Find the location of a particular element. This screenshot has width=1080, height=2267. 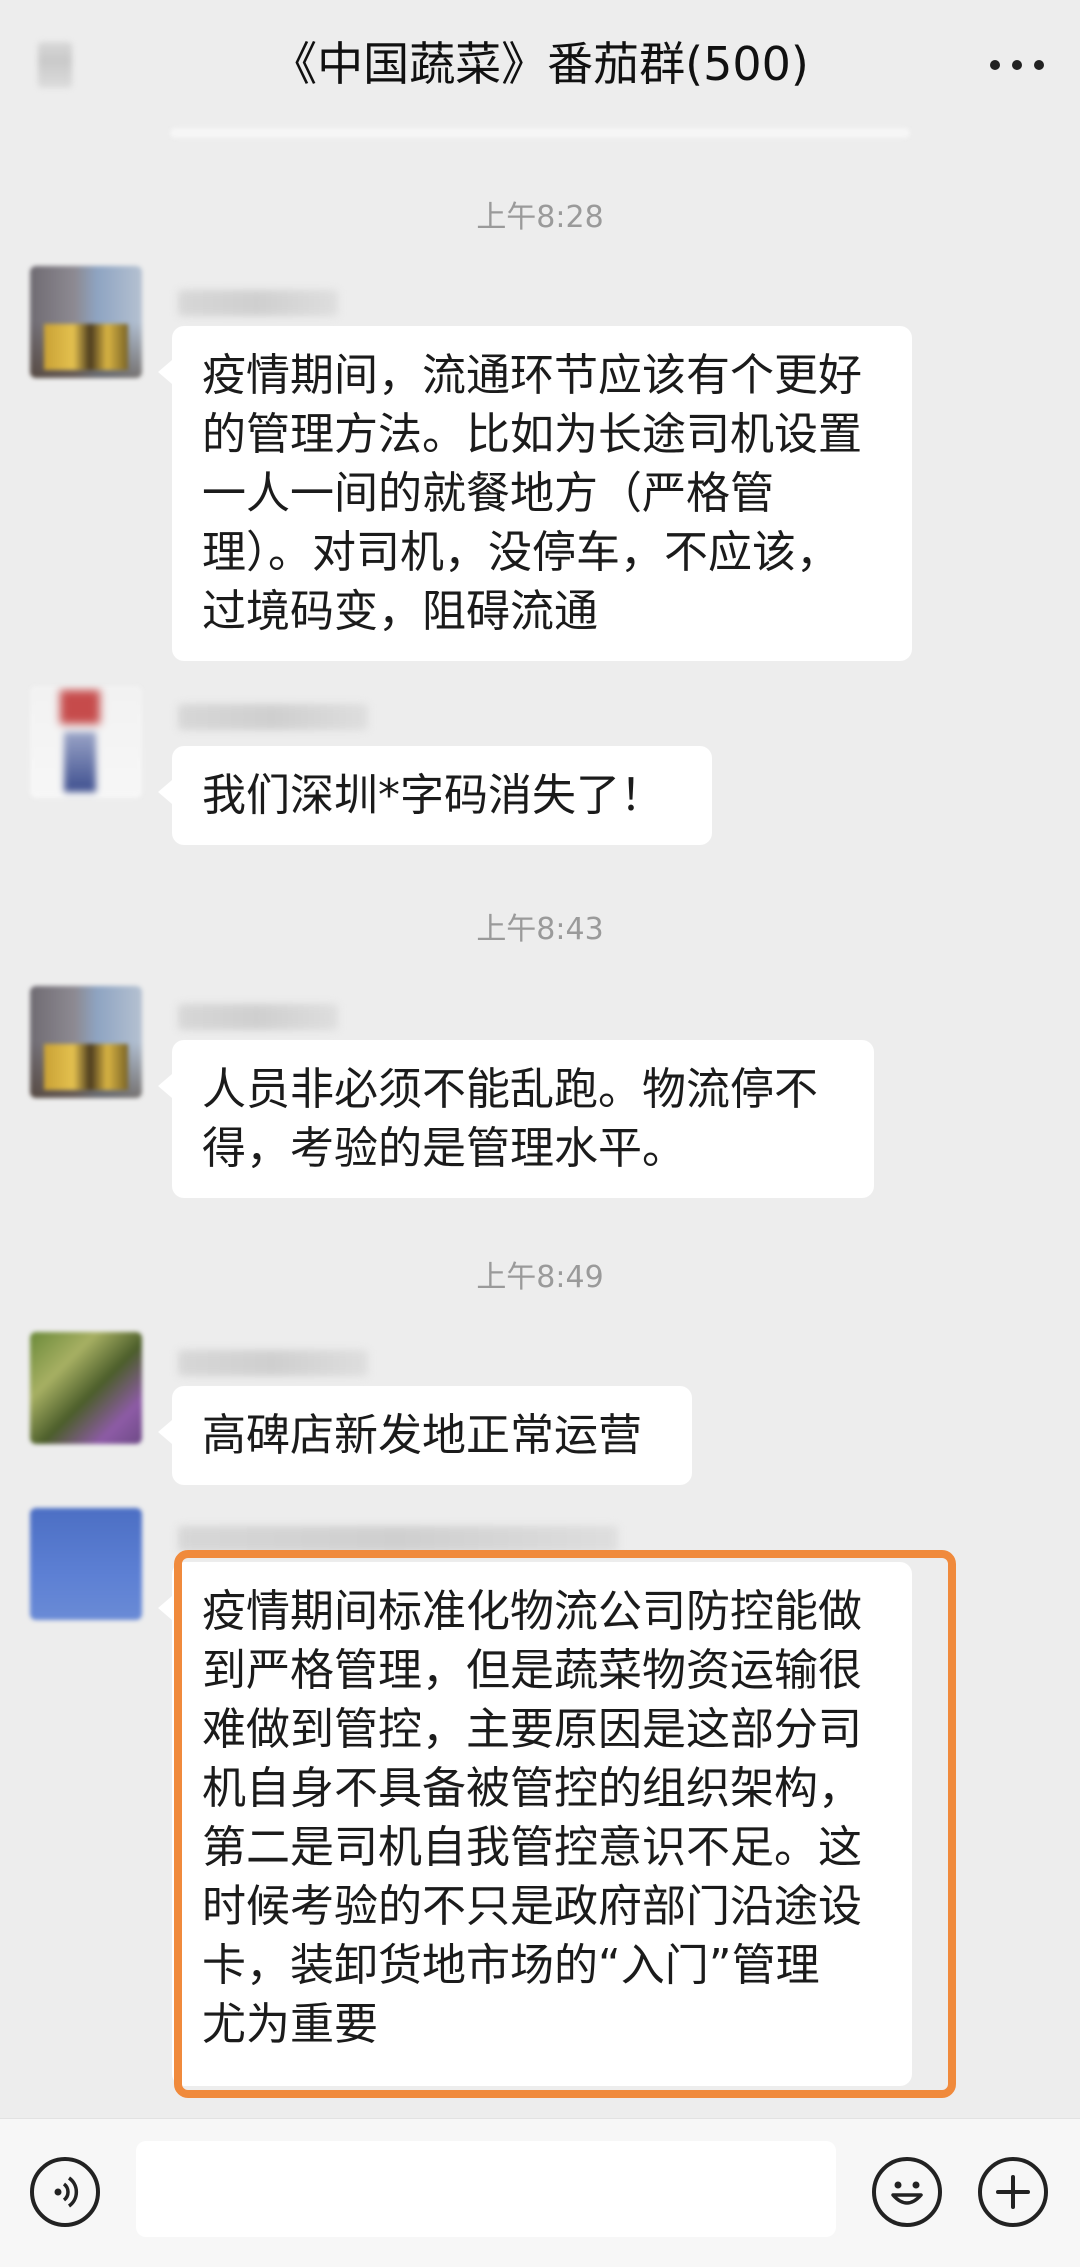

more-icon is located at coordinates (1017, 66).